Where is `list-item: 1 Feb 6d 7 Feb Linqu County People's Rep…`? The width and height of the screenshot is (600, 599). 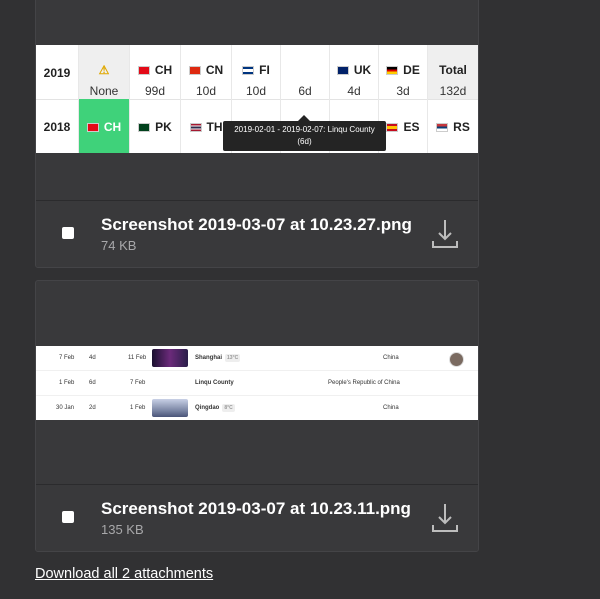 list-item: 1 Feb 6d 7 Feb Linqu County People's Rep… is located at coordinates (257, 383).